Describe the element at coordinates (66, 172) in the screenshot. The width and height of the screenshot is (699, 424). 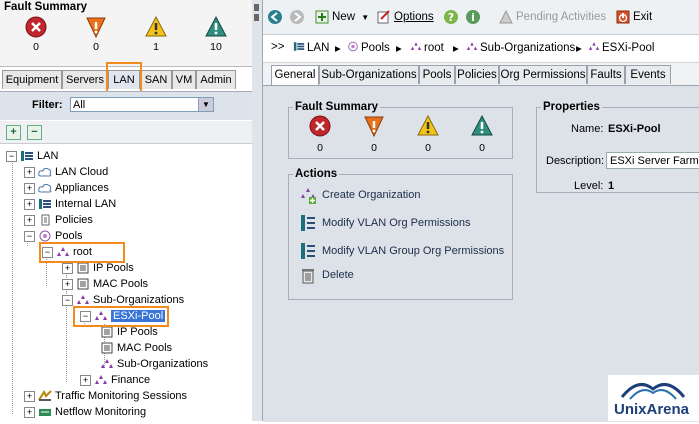
I see `tree-node-lan-cloud: + LAN Cloud` at that location.